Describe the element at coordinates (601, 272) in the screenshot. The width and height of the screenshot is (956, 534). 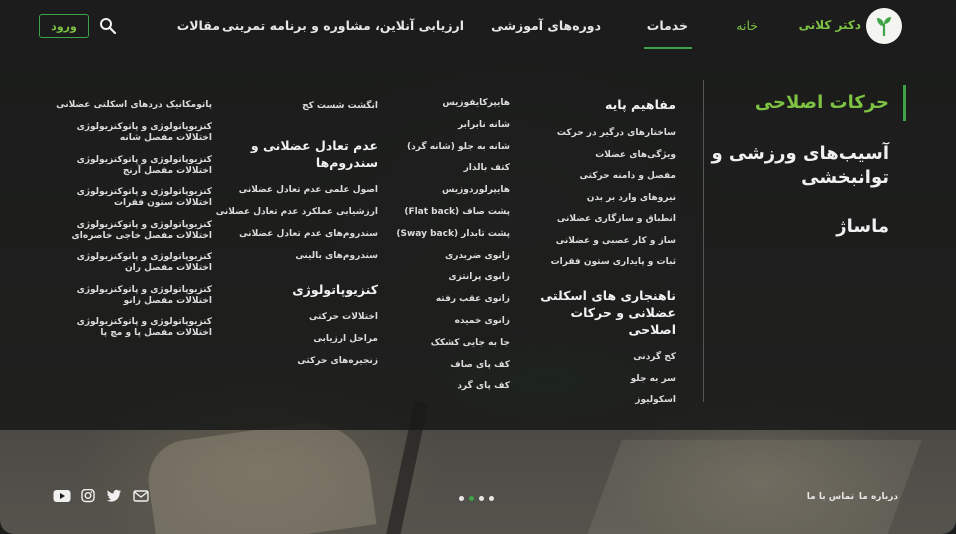
I see `menu-link: ثبات و پایداری ستون فقرات` at that location.